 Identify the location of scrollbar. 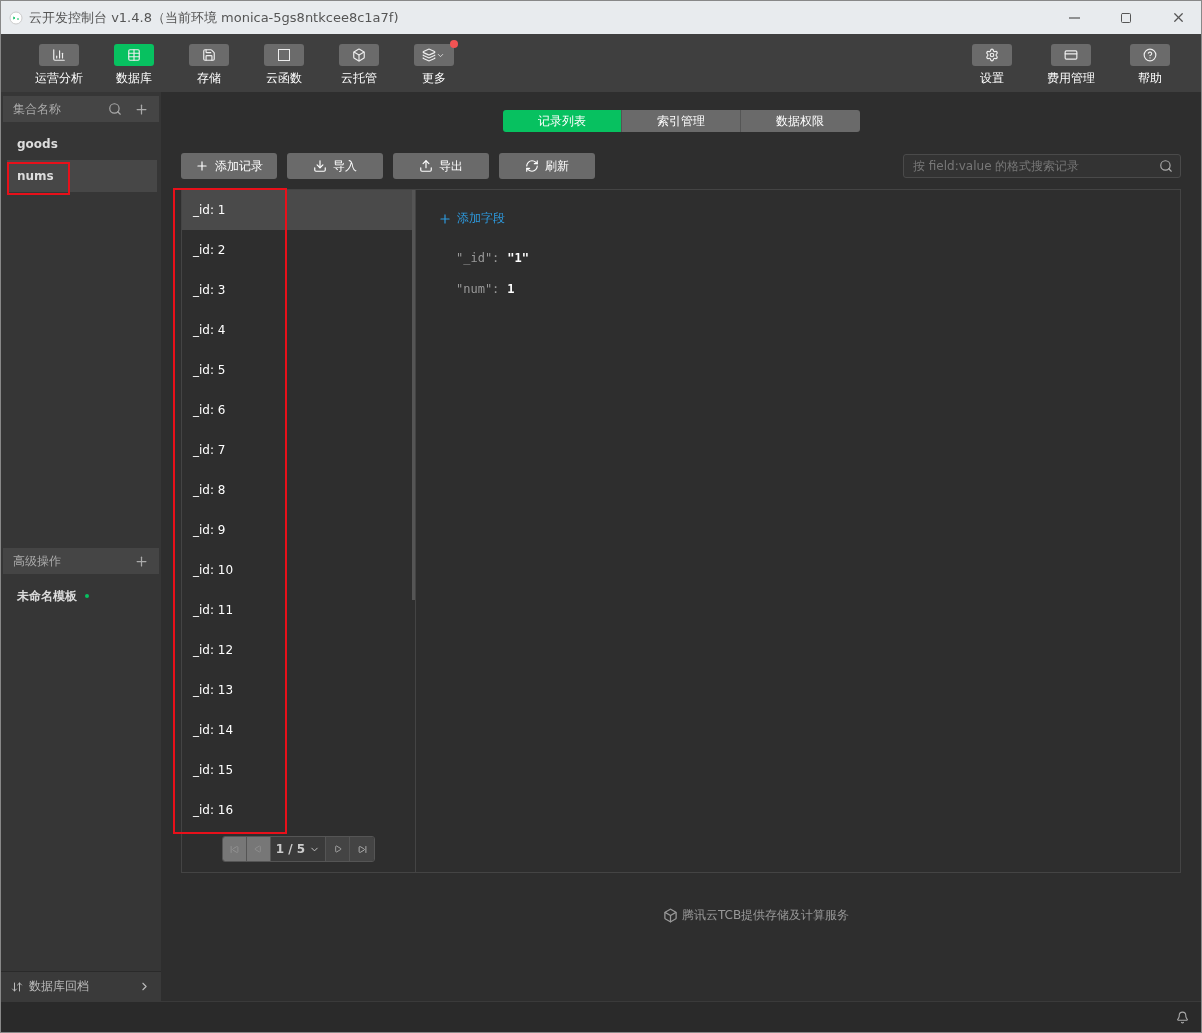
(413, 395).